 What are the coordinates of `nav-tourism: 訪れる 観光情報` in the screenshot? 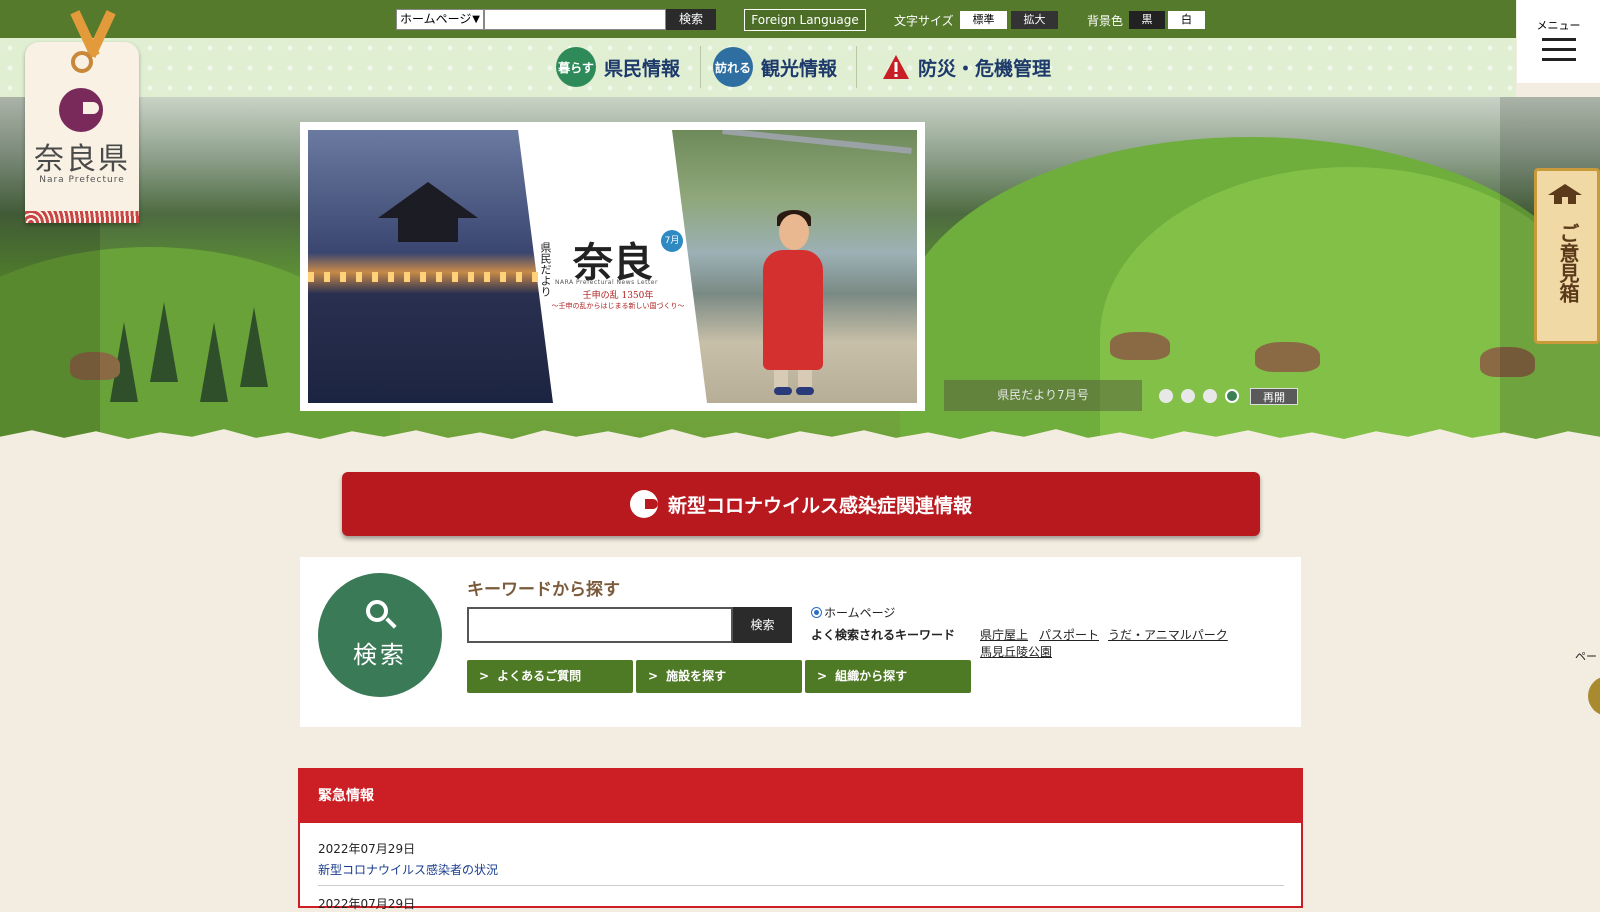 It's located at (775, 67).